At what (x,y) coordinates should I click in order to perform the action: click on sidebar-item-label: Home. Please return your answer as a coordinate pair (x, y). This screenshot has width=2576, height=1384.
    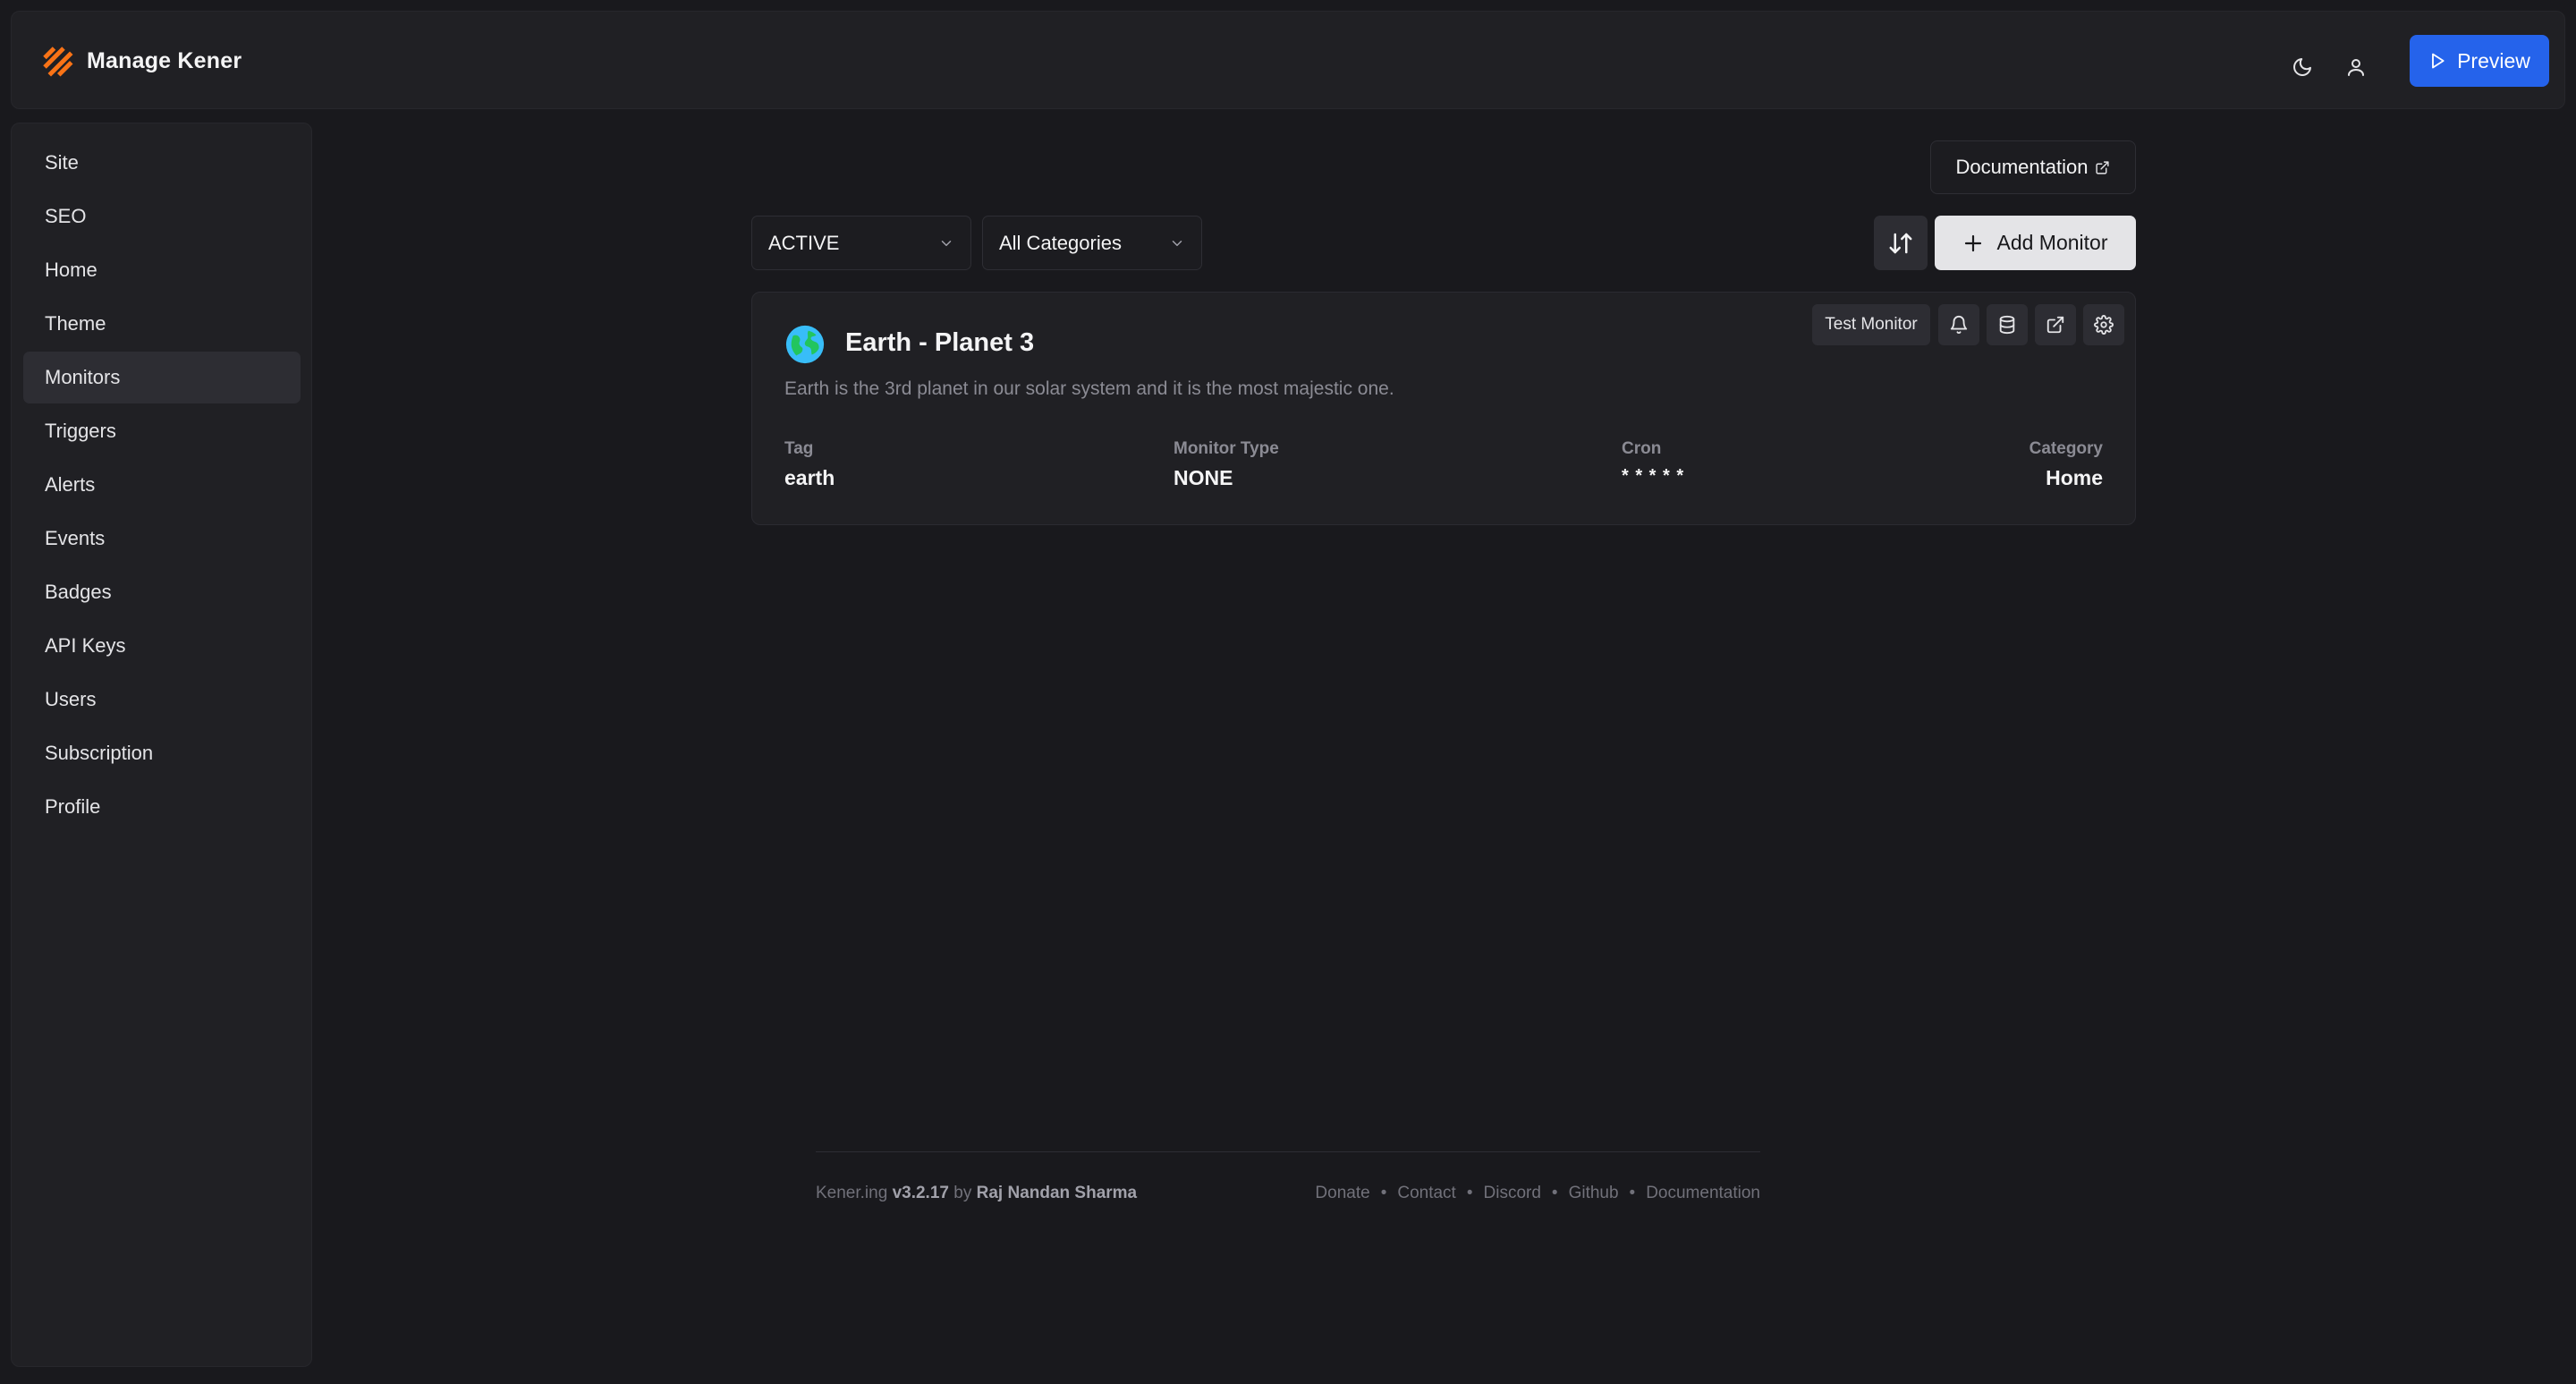
    Looking at the image, I should click on (71, 270).